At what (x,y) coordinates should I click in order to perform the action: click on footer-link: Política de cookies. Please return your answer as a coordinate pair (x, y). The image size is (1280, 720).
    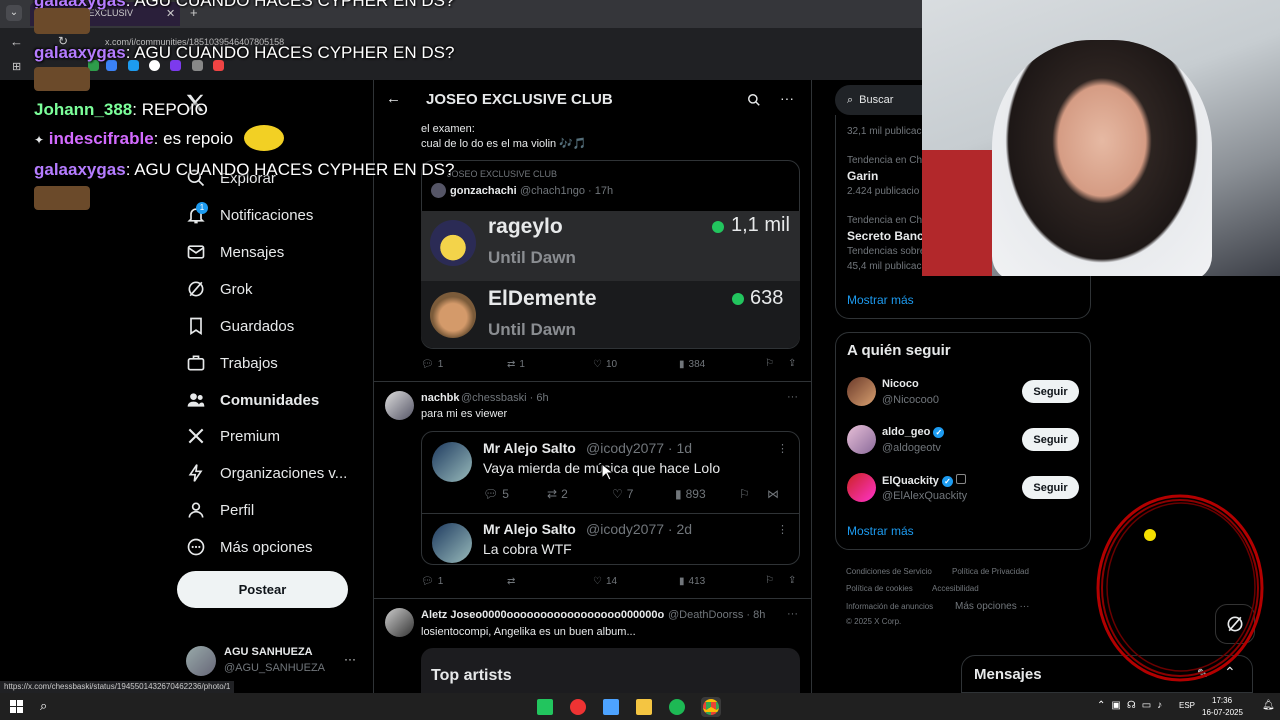
    Looking at the image, I should click on (879, 588).